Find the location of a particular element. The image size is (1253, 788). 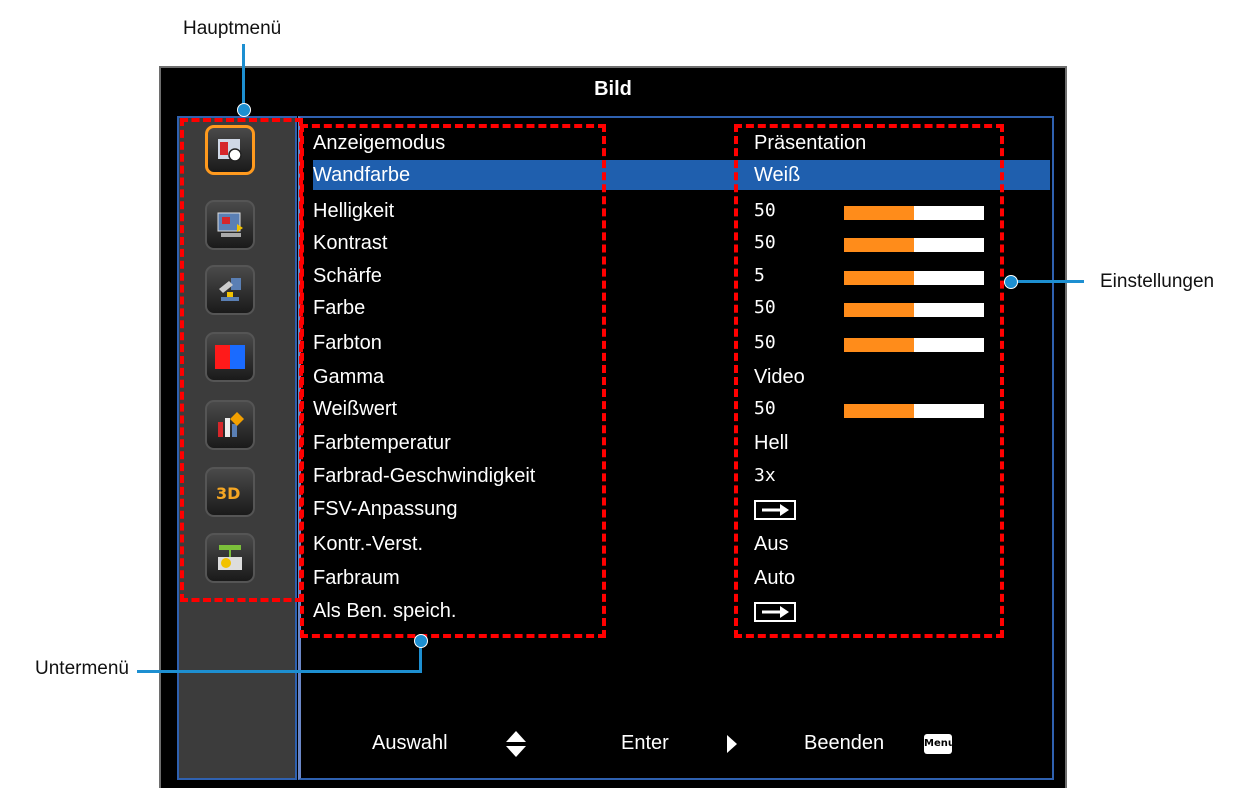

einstellungen-callout-dot is located at coordinates (1011, 282).